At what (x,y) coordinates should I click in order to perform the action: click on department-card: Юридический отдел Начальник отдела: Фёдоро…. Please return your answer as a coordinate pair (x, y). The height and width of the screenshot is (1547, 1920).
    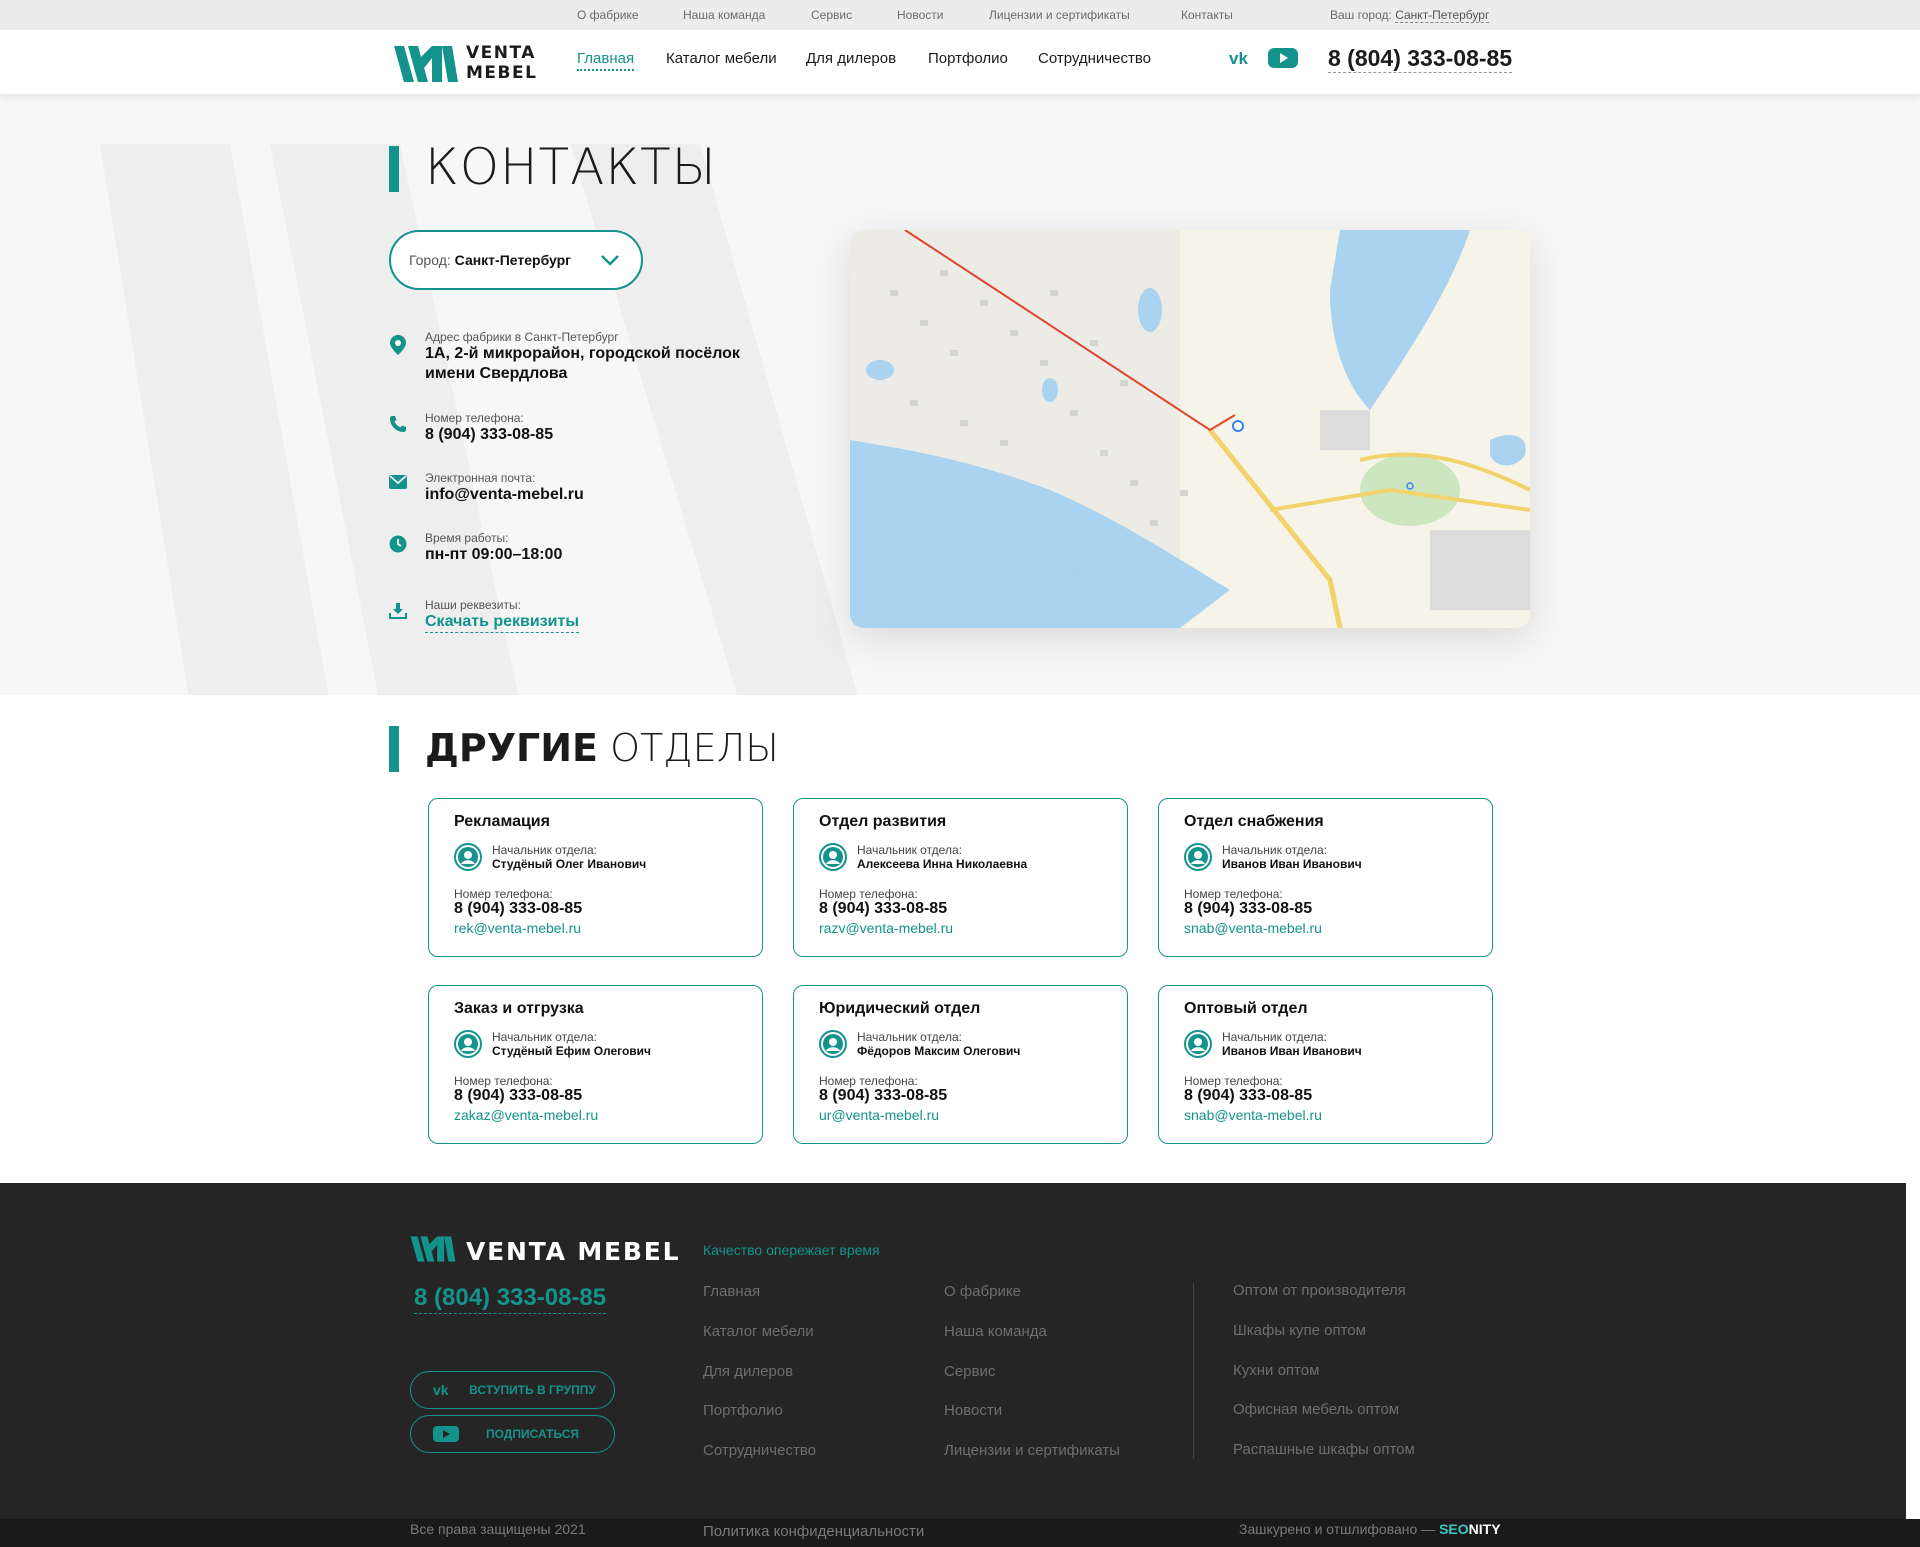
    Looking at the image, I should click on (960, 1064).